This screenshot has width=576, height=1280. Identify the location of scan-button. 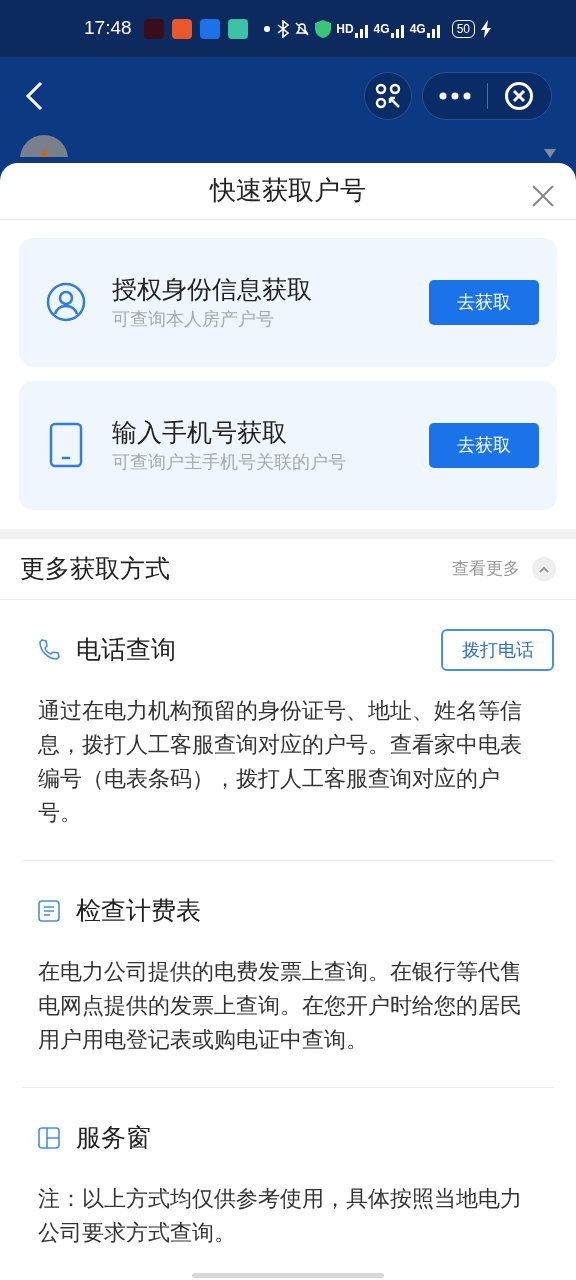
(388, 96).